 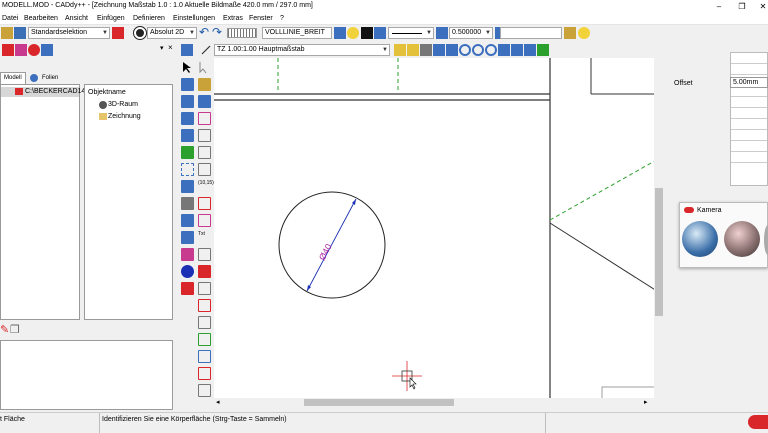 What do you see at coordinates (7, 33) in the screenshot?
I see `open-icon` at bounding box center [7, 33].